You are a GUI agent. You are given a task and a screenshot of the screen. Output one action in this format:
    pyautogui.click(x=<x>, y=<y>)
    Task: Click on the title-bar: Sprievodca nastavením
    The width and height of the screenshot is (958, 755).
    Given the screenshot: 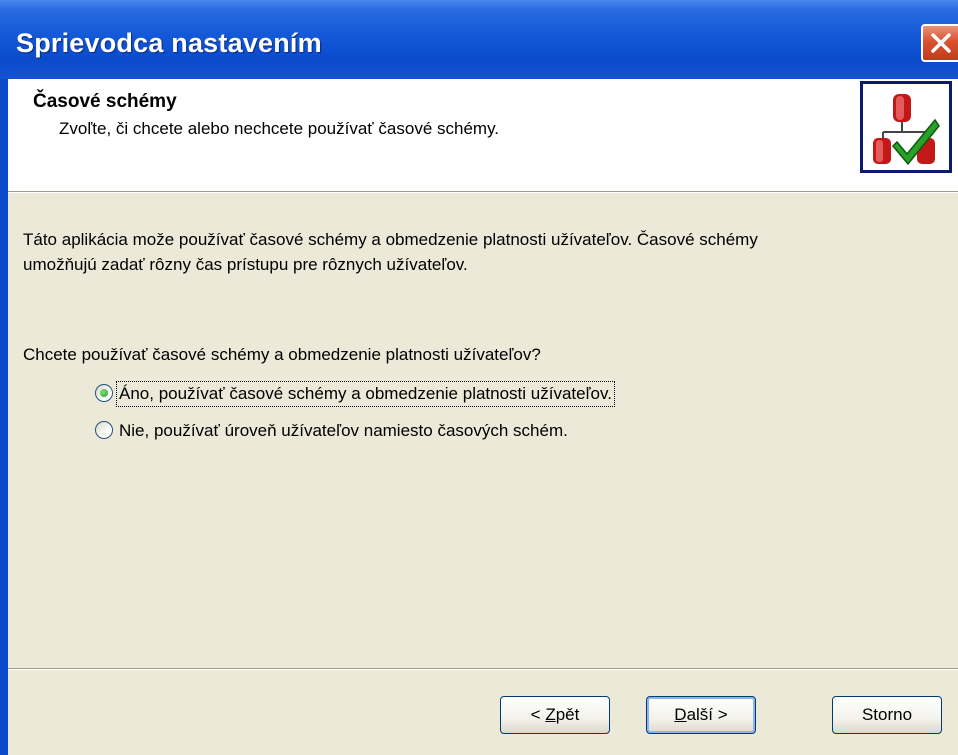 What is the action you would take?
    pyautogui.click(x=479, y=39)
    